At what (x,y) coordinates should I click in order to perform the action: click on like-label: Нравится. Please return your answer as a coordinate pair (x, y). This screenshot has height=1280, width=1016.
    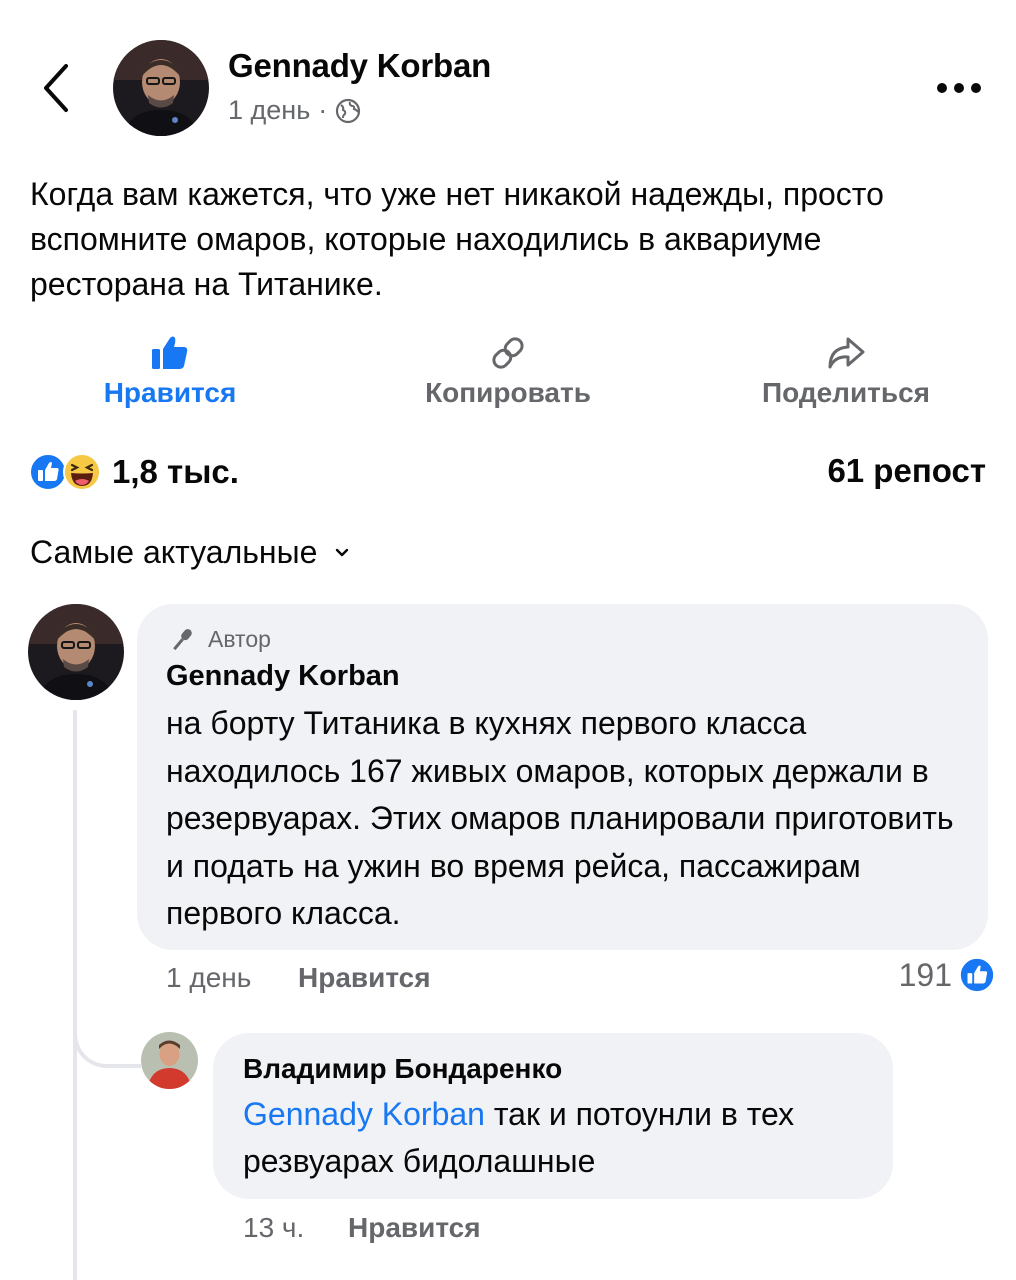
    Looking at the image, I should click on (170, 392).